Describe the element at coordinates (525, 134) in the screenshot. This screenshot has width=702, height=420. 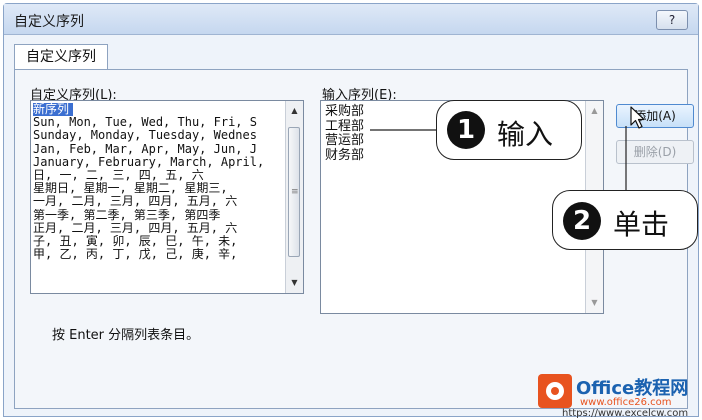
I see `callout-1-text: 输入` at that location.